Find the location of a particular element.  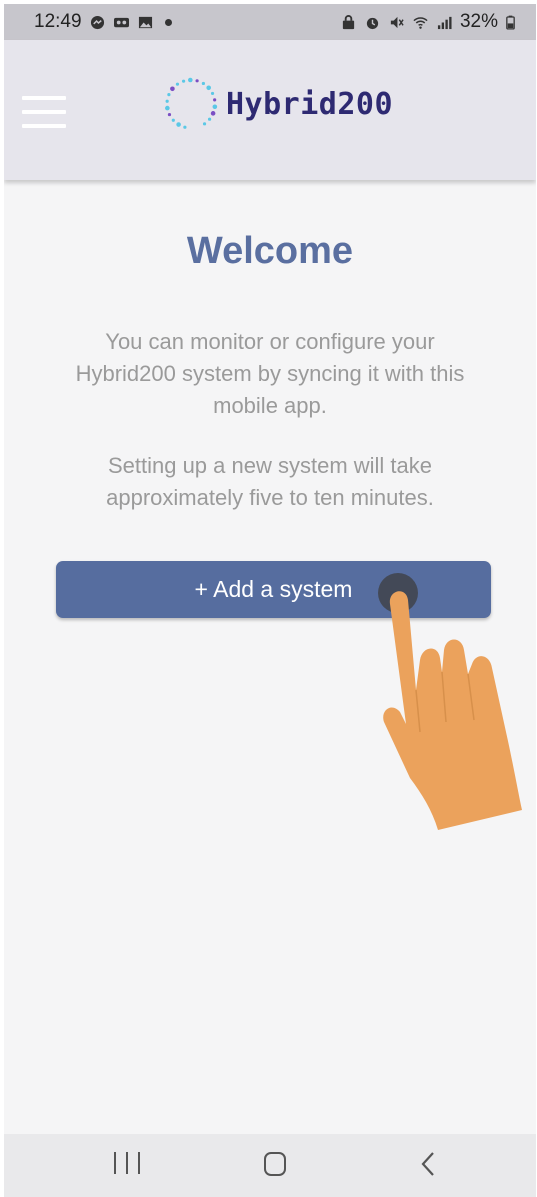

lock-icon is located at coordinates (348, 21).